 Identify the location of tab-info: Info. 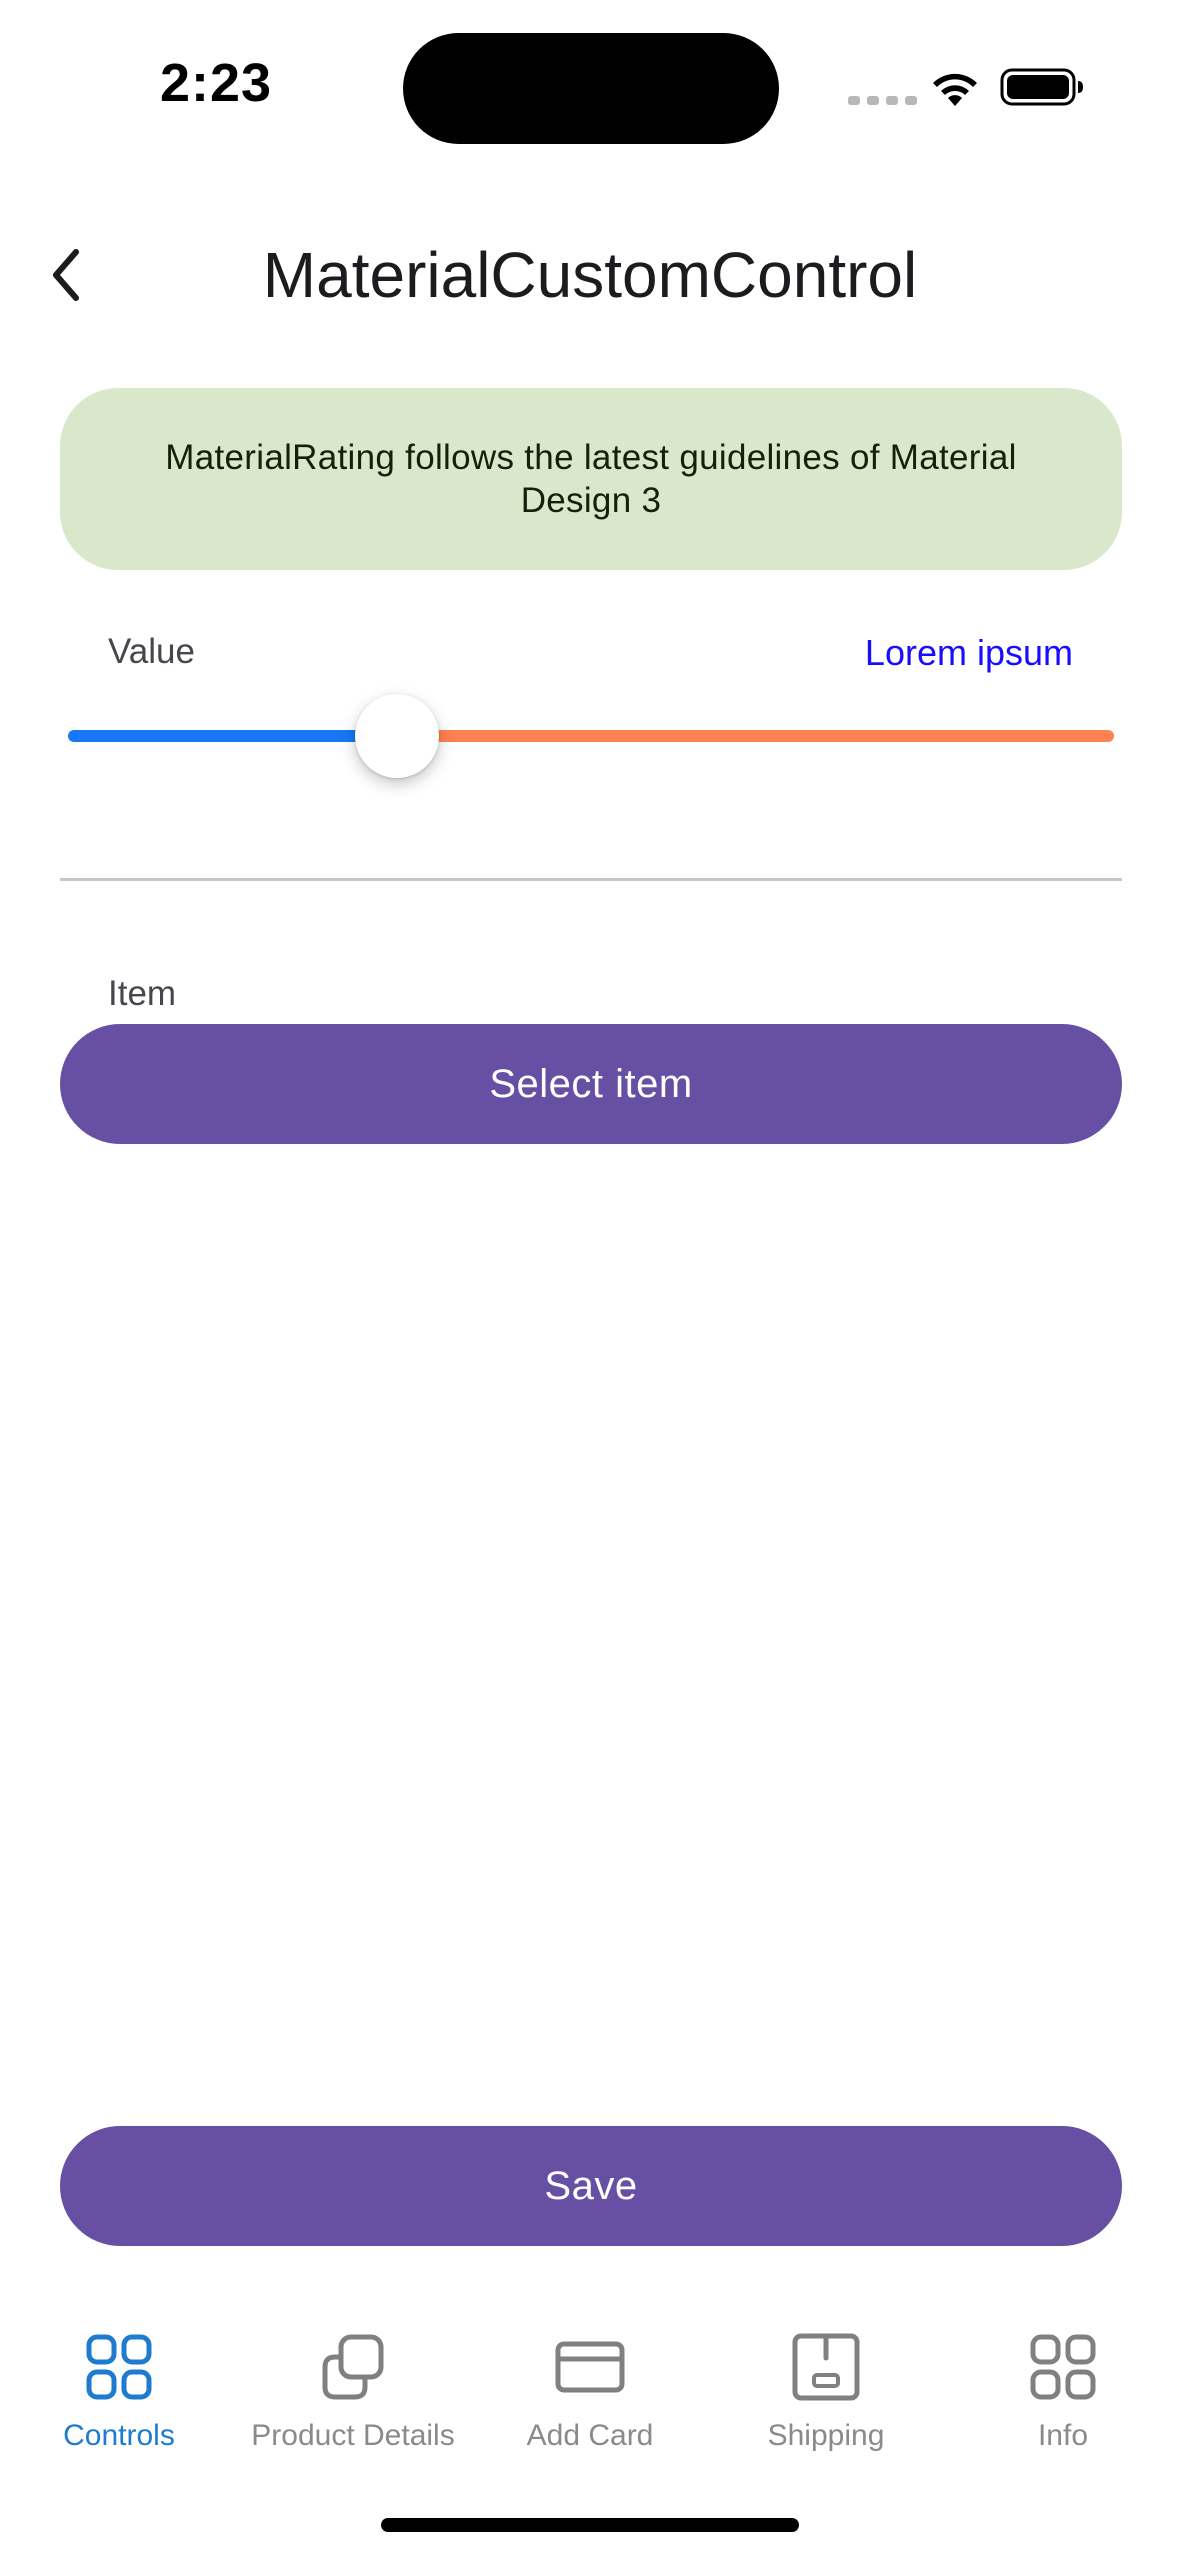
(1061, 2391).